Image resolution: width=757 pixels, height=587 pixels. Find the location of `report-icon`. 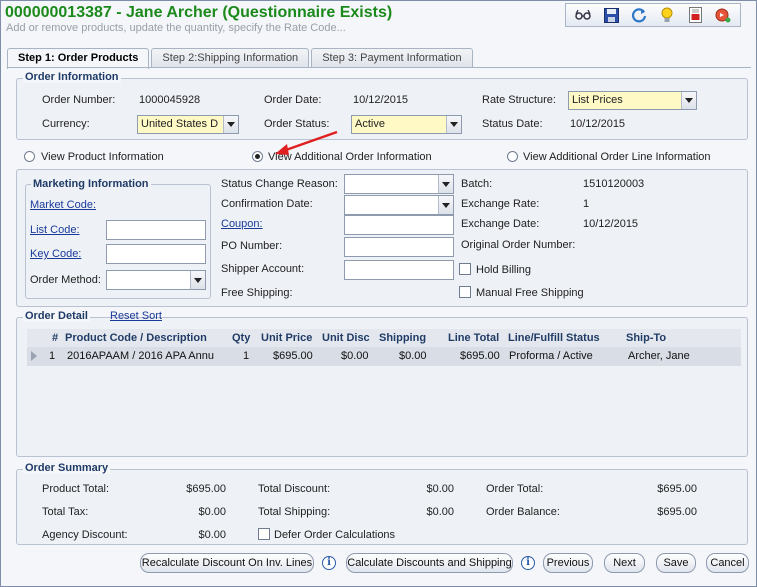

report-icon is located at coordinates (695, 15).